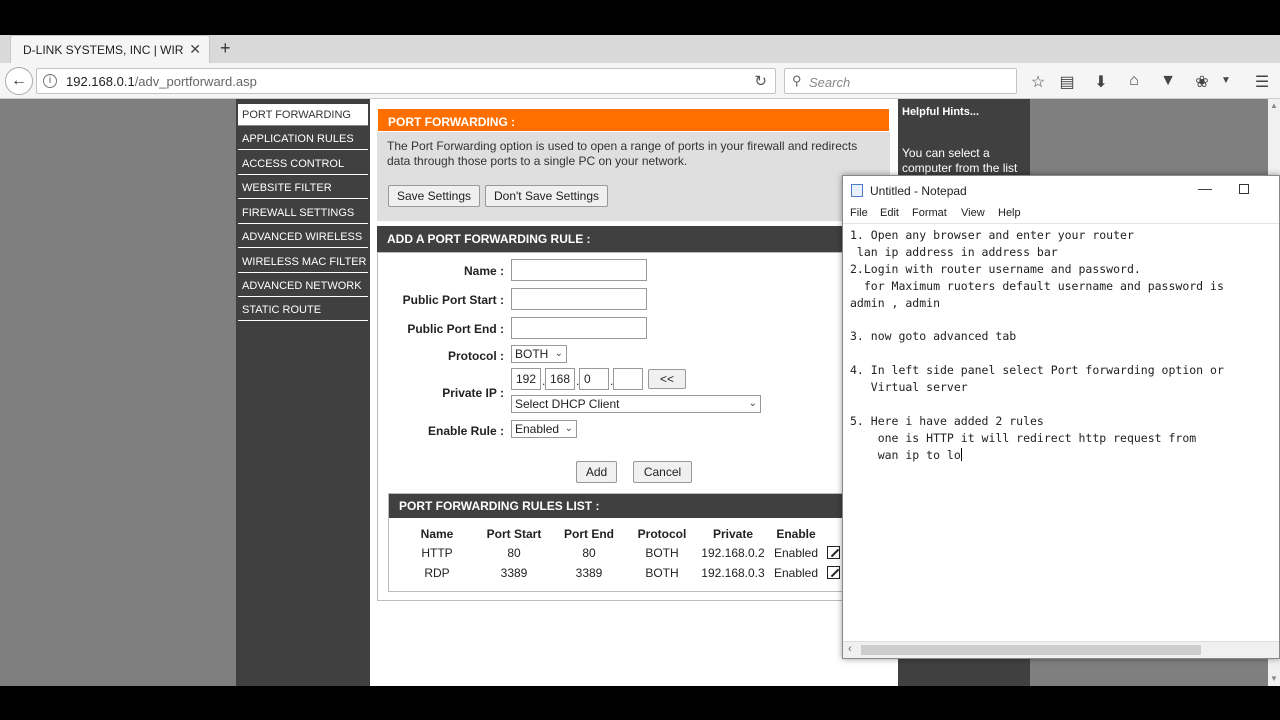 The width and height of the screenshot is (1280, 720). Describe the element at coordinates (929, 213) in the screenshot. I see `menu-format: Format` at that location.